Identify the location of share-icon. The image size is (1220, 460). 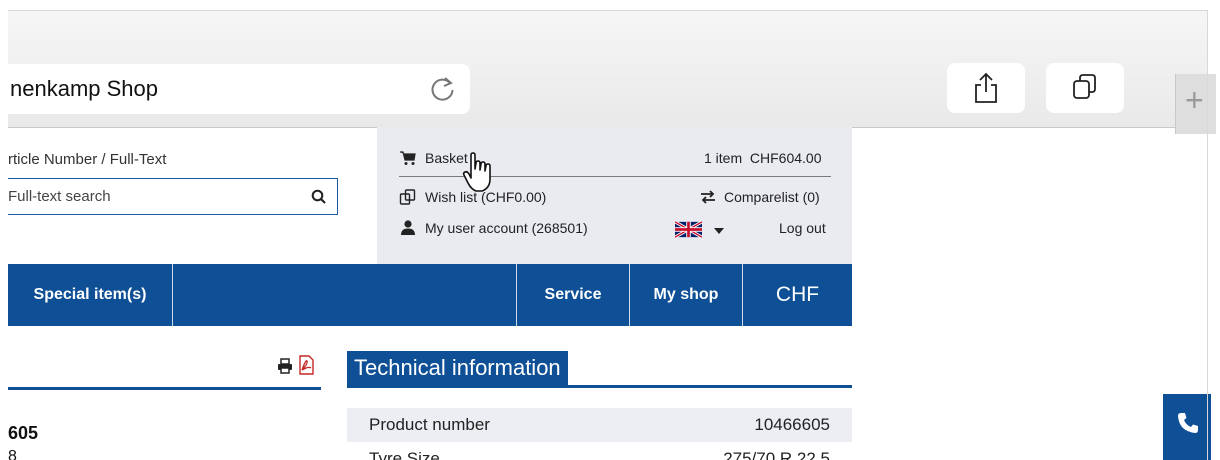
(986, 87).